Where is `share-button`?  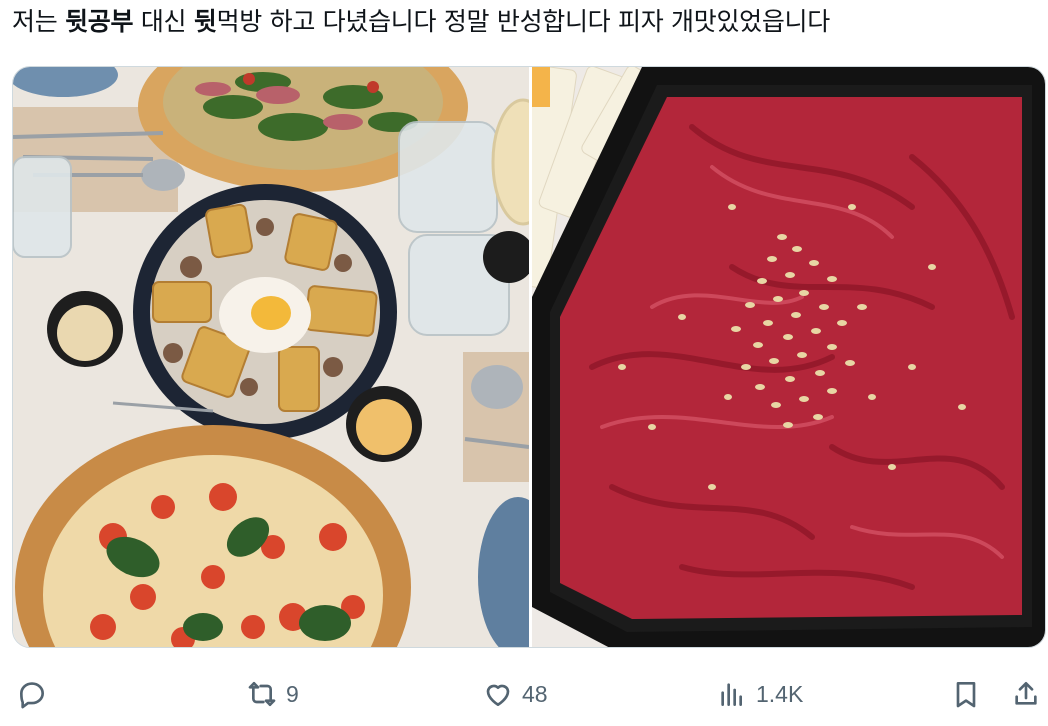
share-button is located at coordinates (1026, 694).